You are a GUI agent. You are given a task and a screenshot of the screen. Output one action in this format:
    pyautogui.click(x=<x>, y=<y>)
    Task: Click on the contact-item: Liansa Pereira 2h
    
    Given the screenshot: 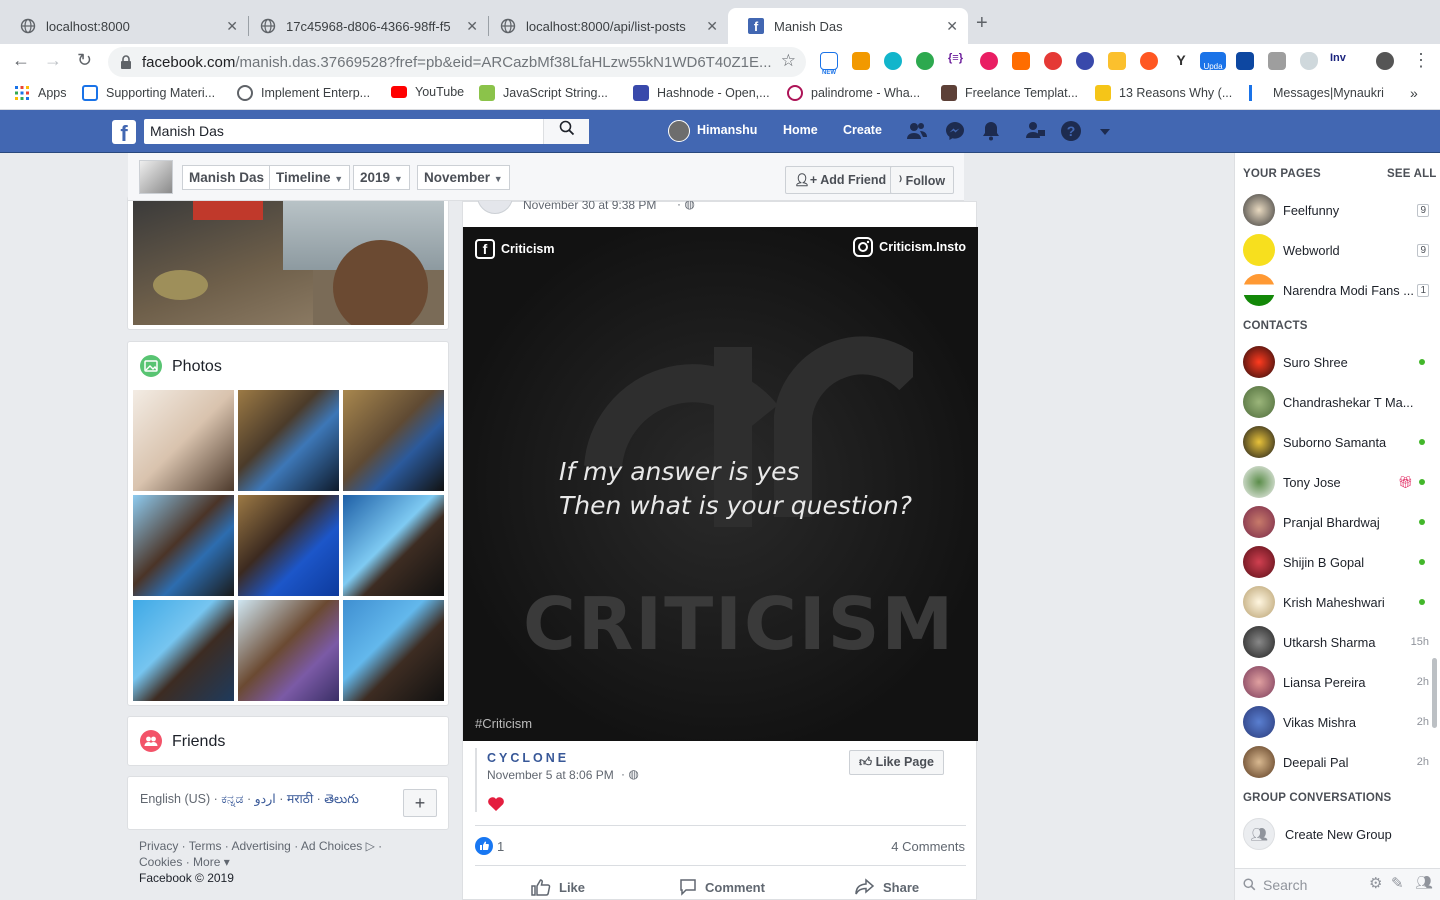 What is the action you would take?
    pyautogui.click(x=1336, y=682)
    